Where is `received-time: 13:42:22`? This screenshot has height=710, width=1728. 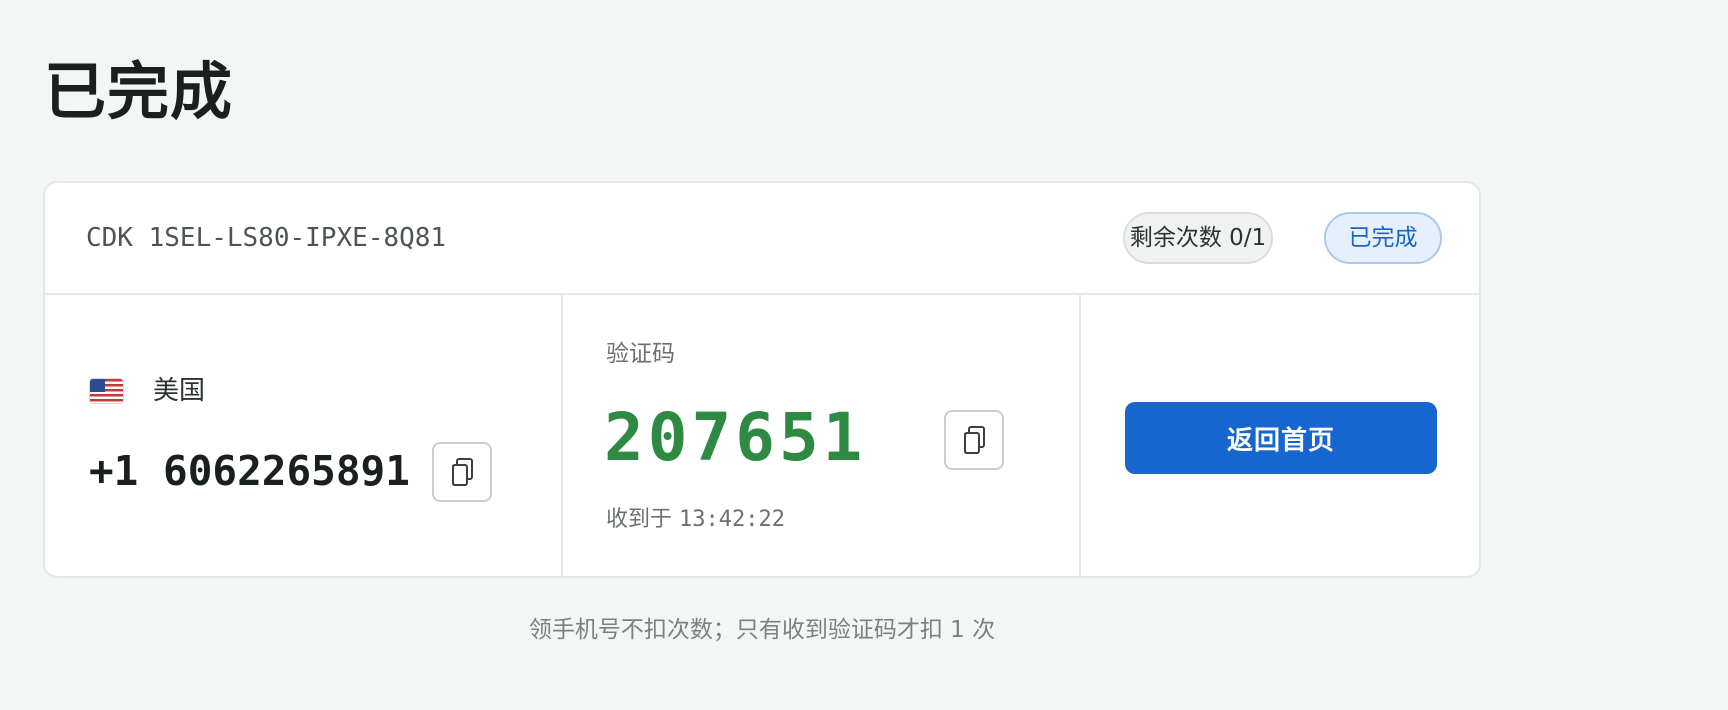 received-time: 13:42:22 is located at coordinates (732, 519).